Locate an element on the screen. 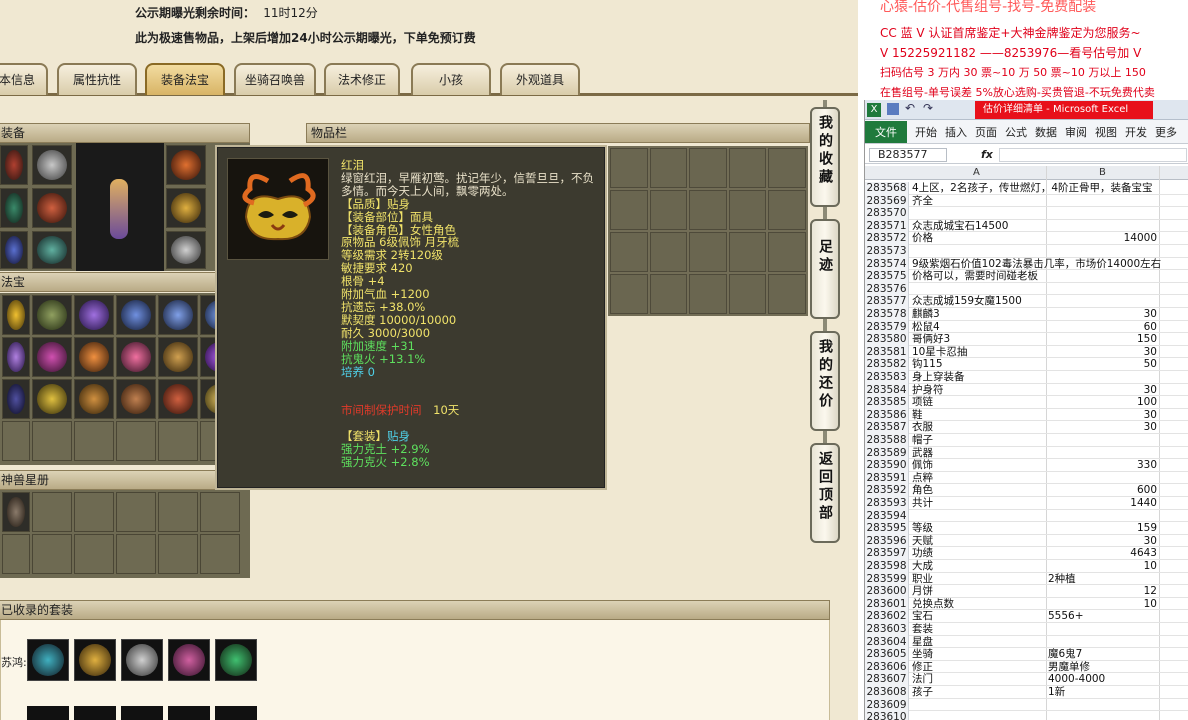 This screenshot has width=1188, height=720. cell-b: 魔6鬼7 is located at coordinates (1065, 654).